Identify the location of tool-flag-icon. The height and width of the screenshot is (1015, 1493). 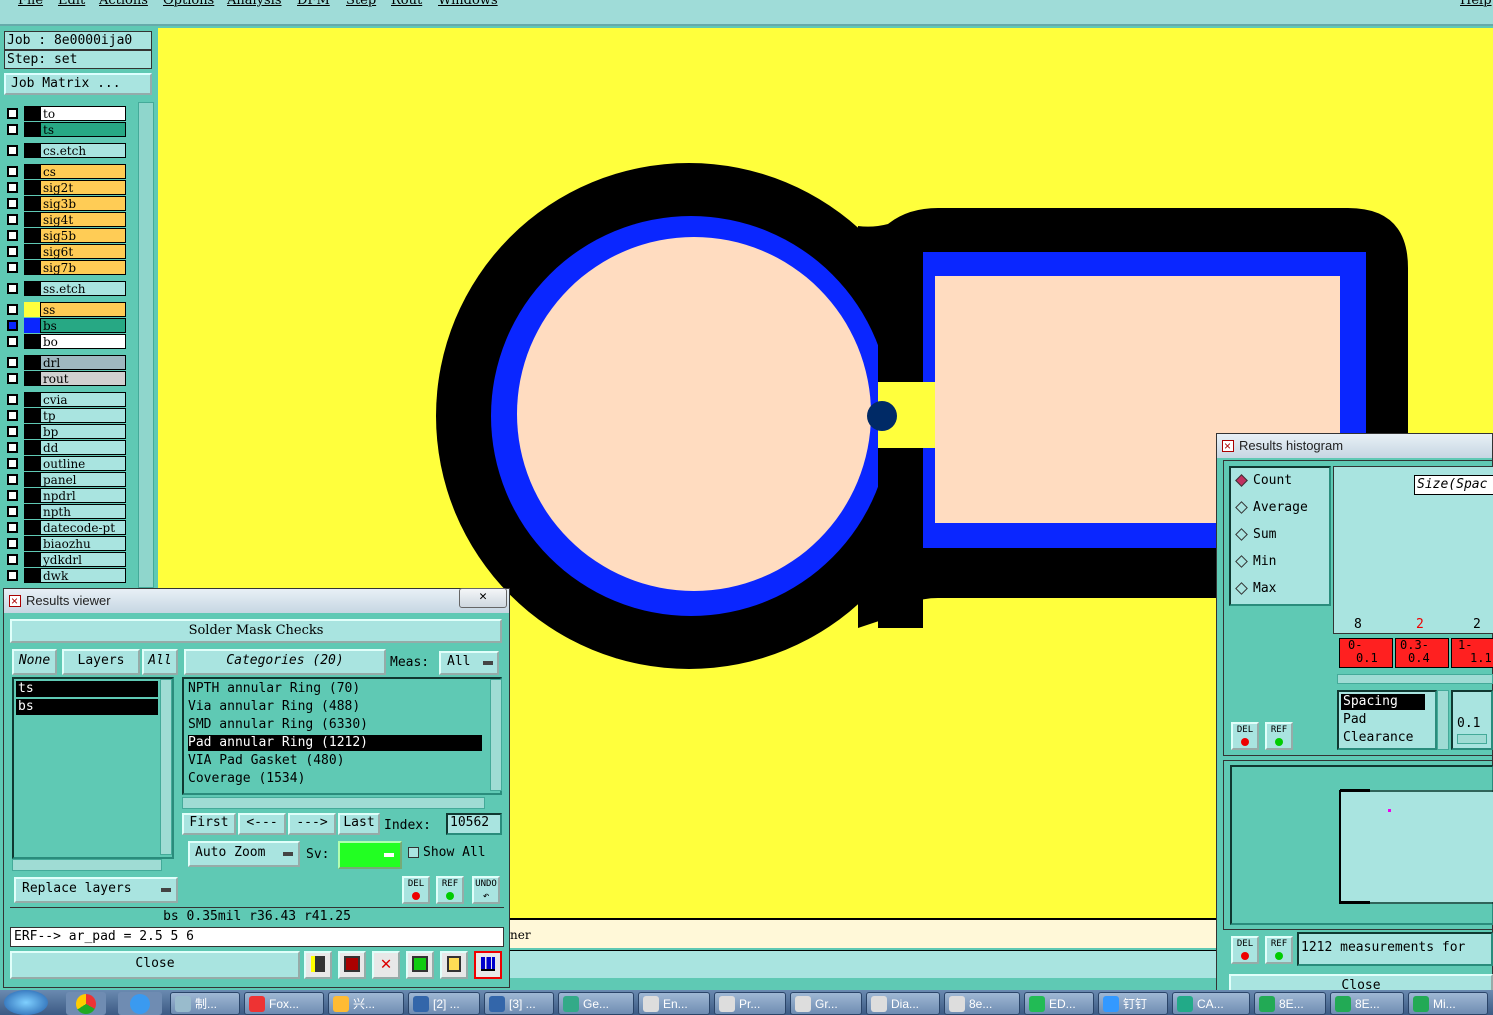
(318, 965).